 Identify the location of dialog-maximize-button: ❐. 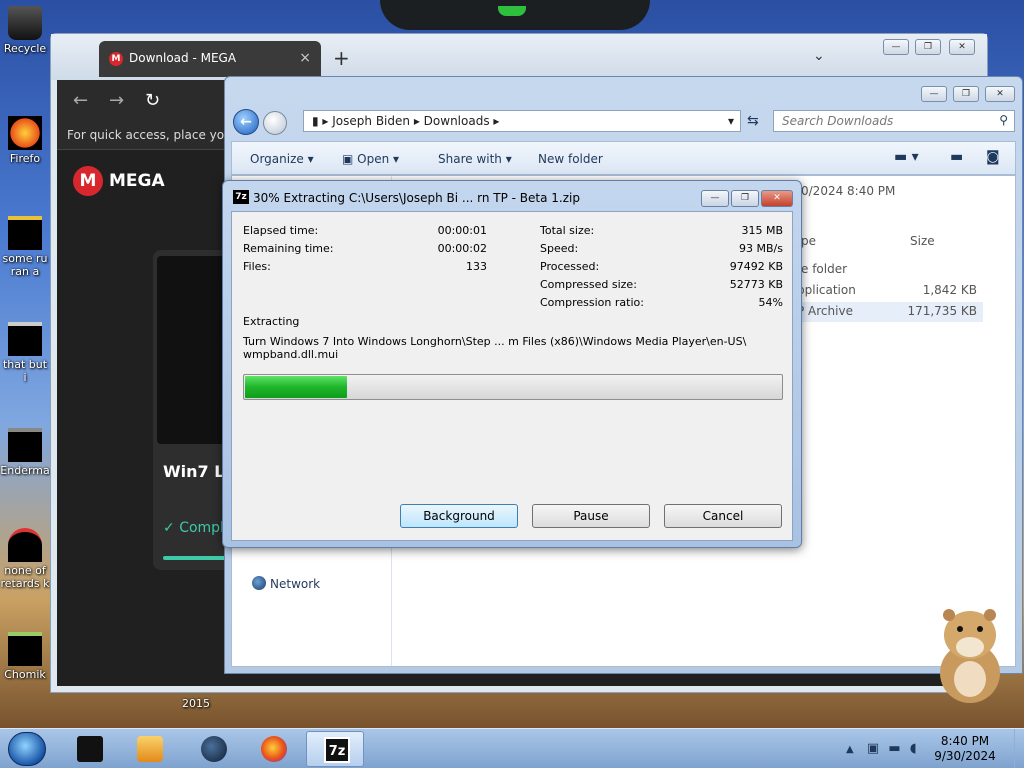
(745, 198).